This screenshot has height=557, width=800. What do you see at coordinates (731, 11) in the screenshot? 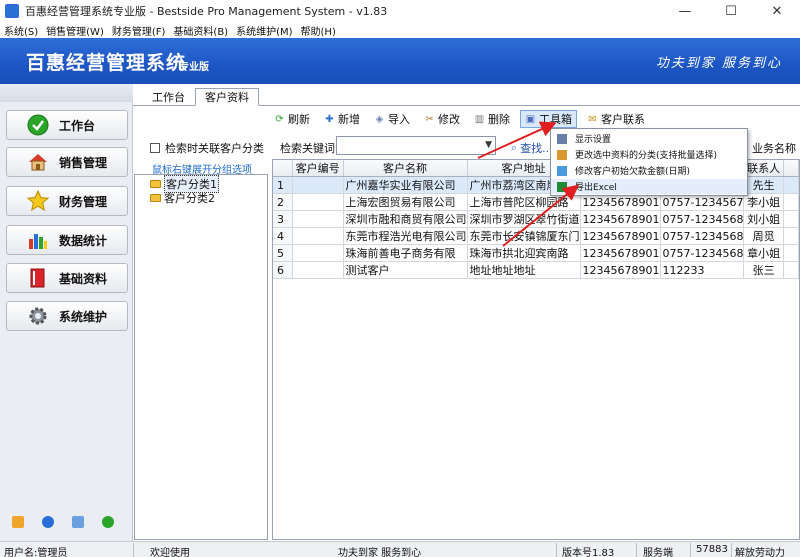
I see `maximize-button: ☐` at bounding box center [731, 11].